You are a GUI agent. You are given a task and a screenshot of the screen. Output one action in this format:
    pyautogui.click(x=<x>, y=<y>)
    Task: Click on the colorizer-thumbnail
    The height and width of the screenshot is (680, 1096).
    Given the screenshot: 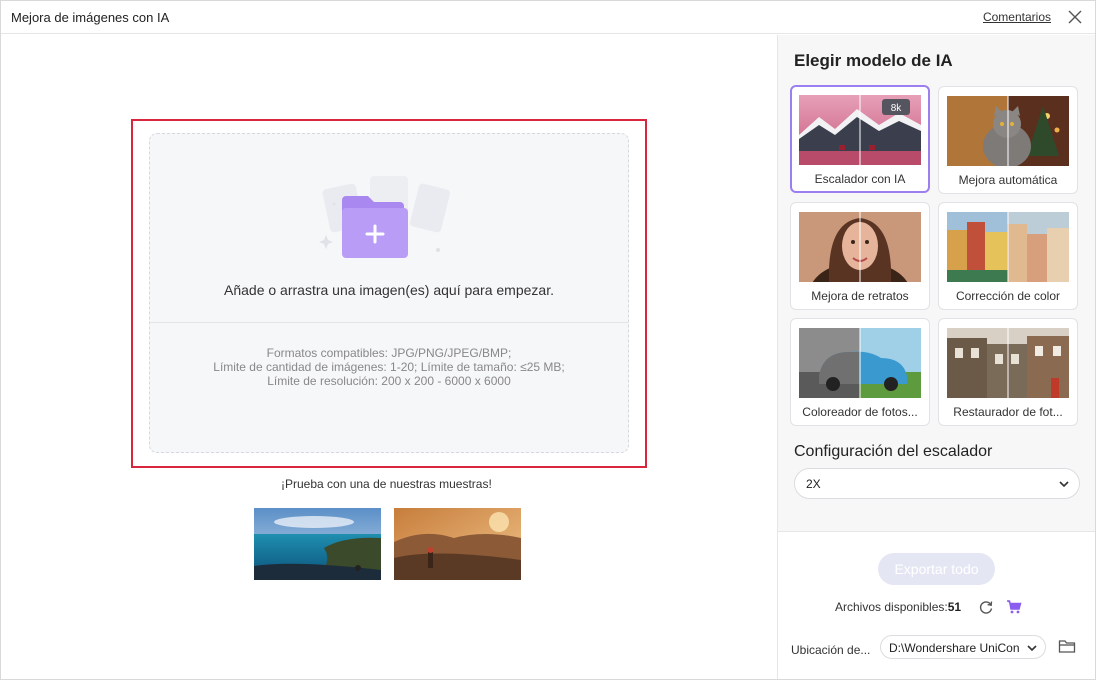 What is the action you would take?
    pyautogui.click(x=860, y=363)
    